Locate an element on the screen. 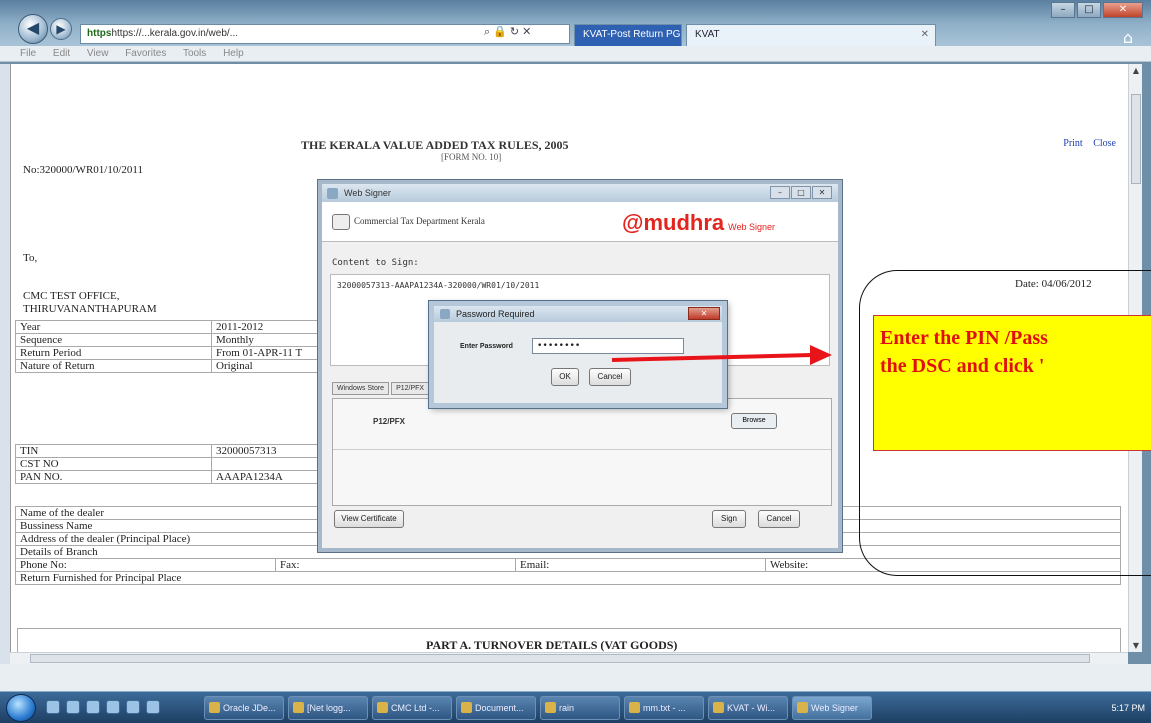  system-tray: 5:17 PM is located at coordinates (1092, 708).